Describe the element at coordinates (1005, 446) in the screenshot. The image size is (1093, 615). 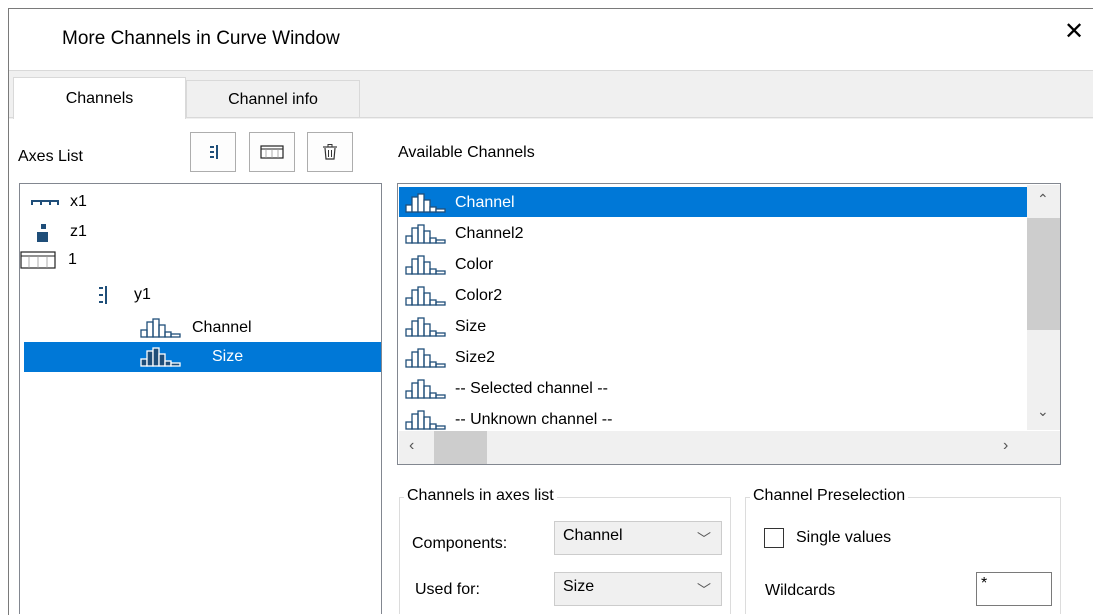
I see `scroll-right-icon: ›` at that location.